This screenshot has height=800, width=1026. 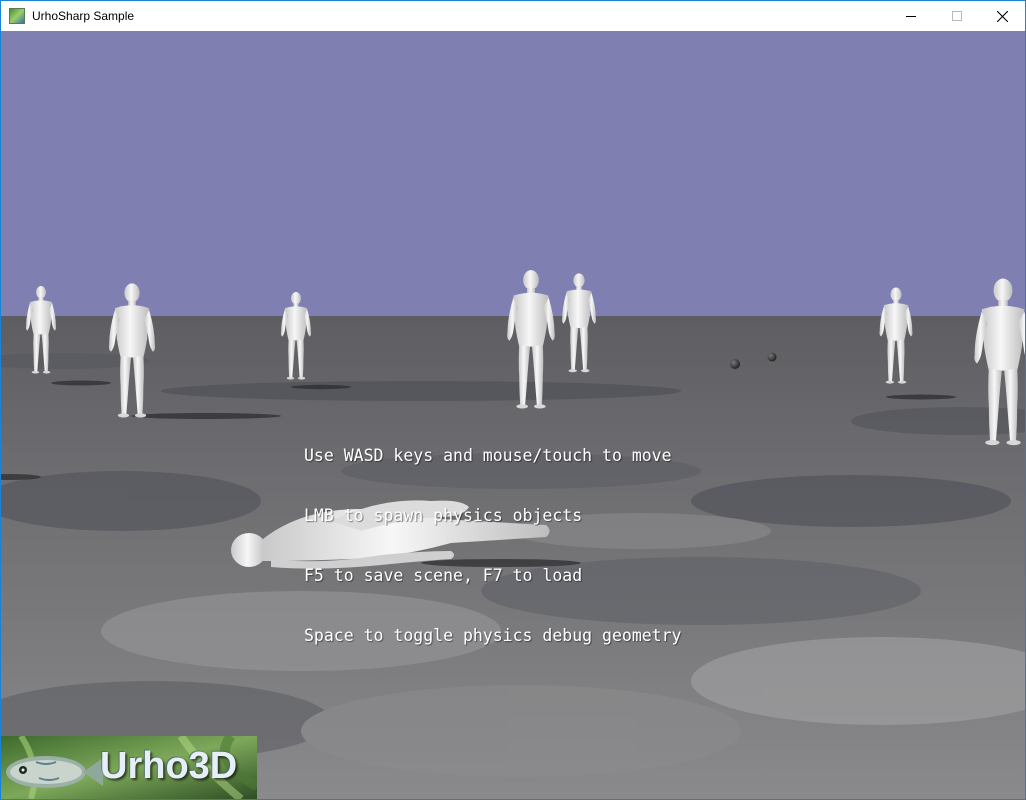 I want to click on logo-text: Urho3D, so click(x=169, y=766).